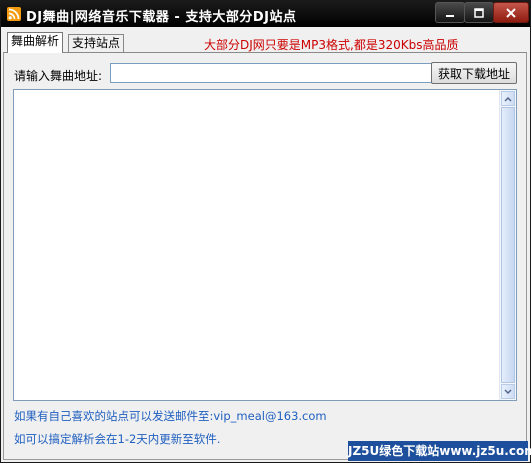  Describe the element at coordinates (35, 42) in the screenshot. I see `tab-parse: 舞曲解析` at that location.